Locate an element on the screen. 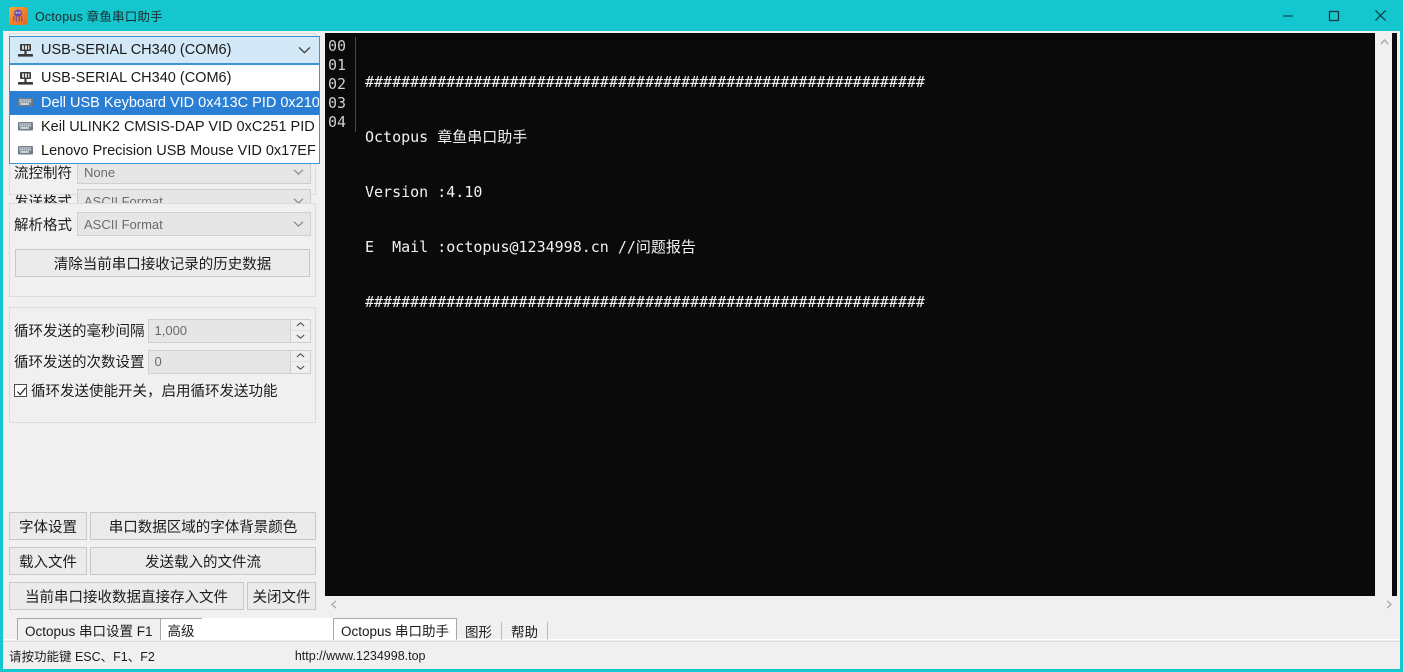 Image resolution: width=1403 pixels, height=672 pixels. loop-interval-stepper is located at coordinates (301, 330).